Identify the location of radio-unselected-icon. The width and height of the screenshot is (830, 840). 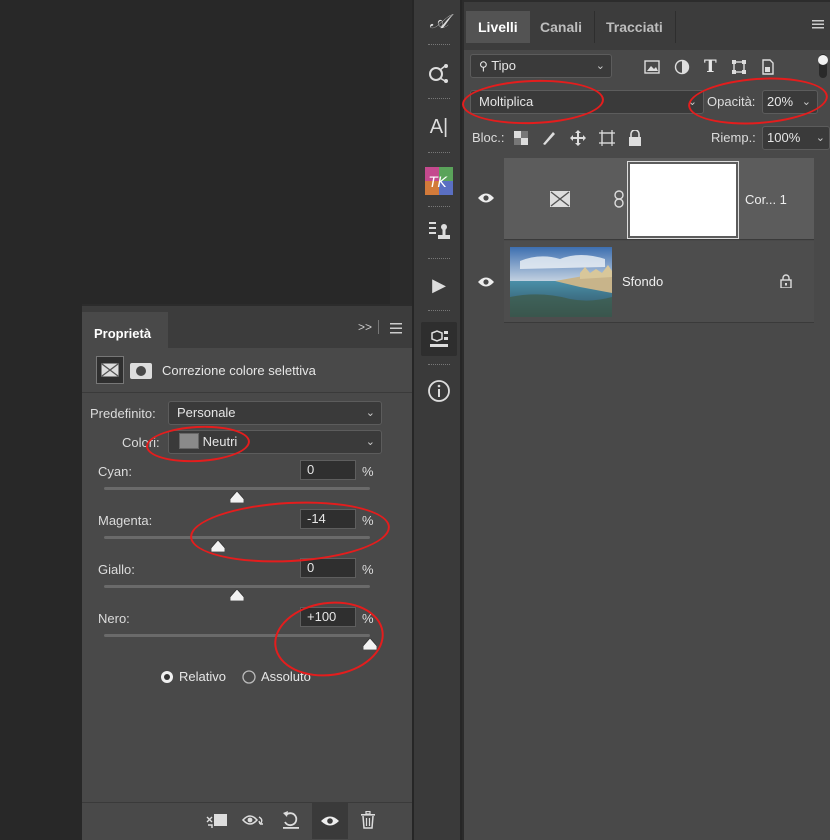
(249, 676).